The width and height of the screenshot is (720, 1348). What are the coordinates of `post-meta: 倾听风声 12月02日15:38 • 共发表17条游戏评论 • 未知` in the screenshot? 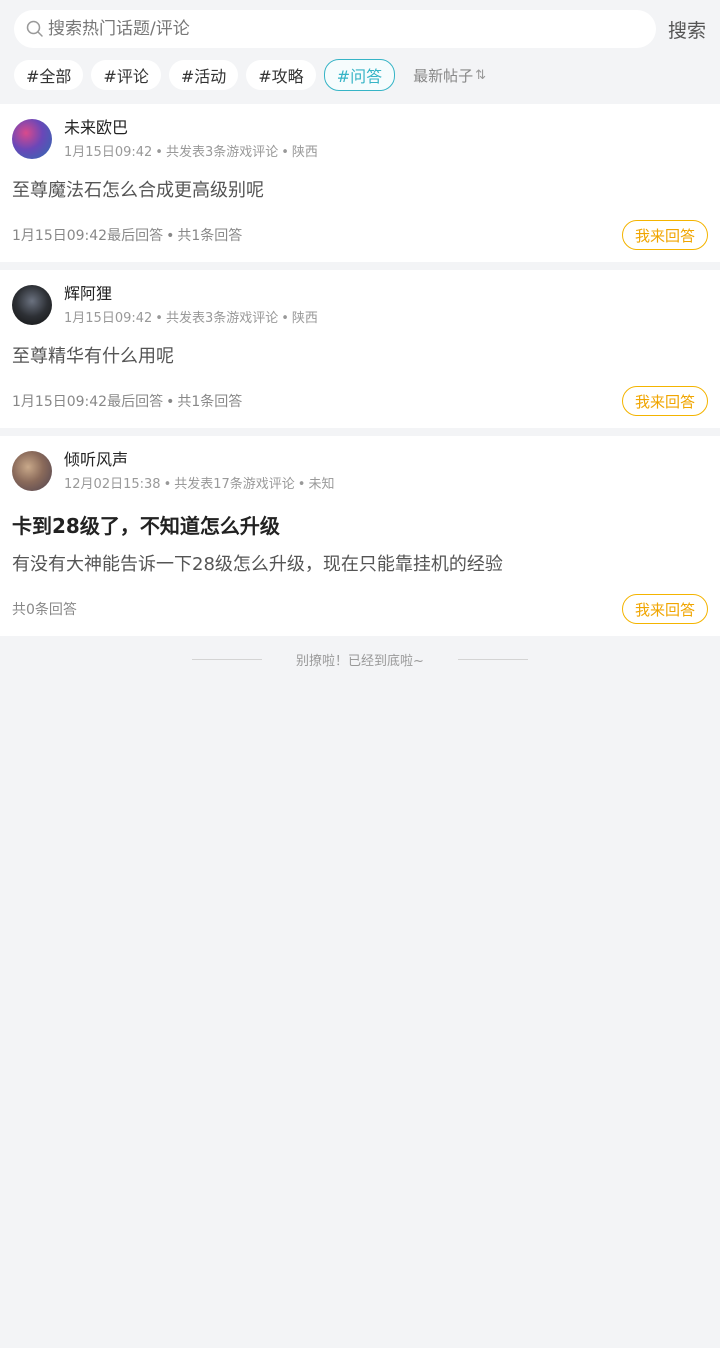 It's located at (199, 471).